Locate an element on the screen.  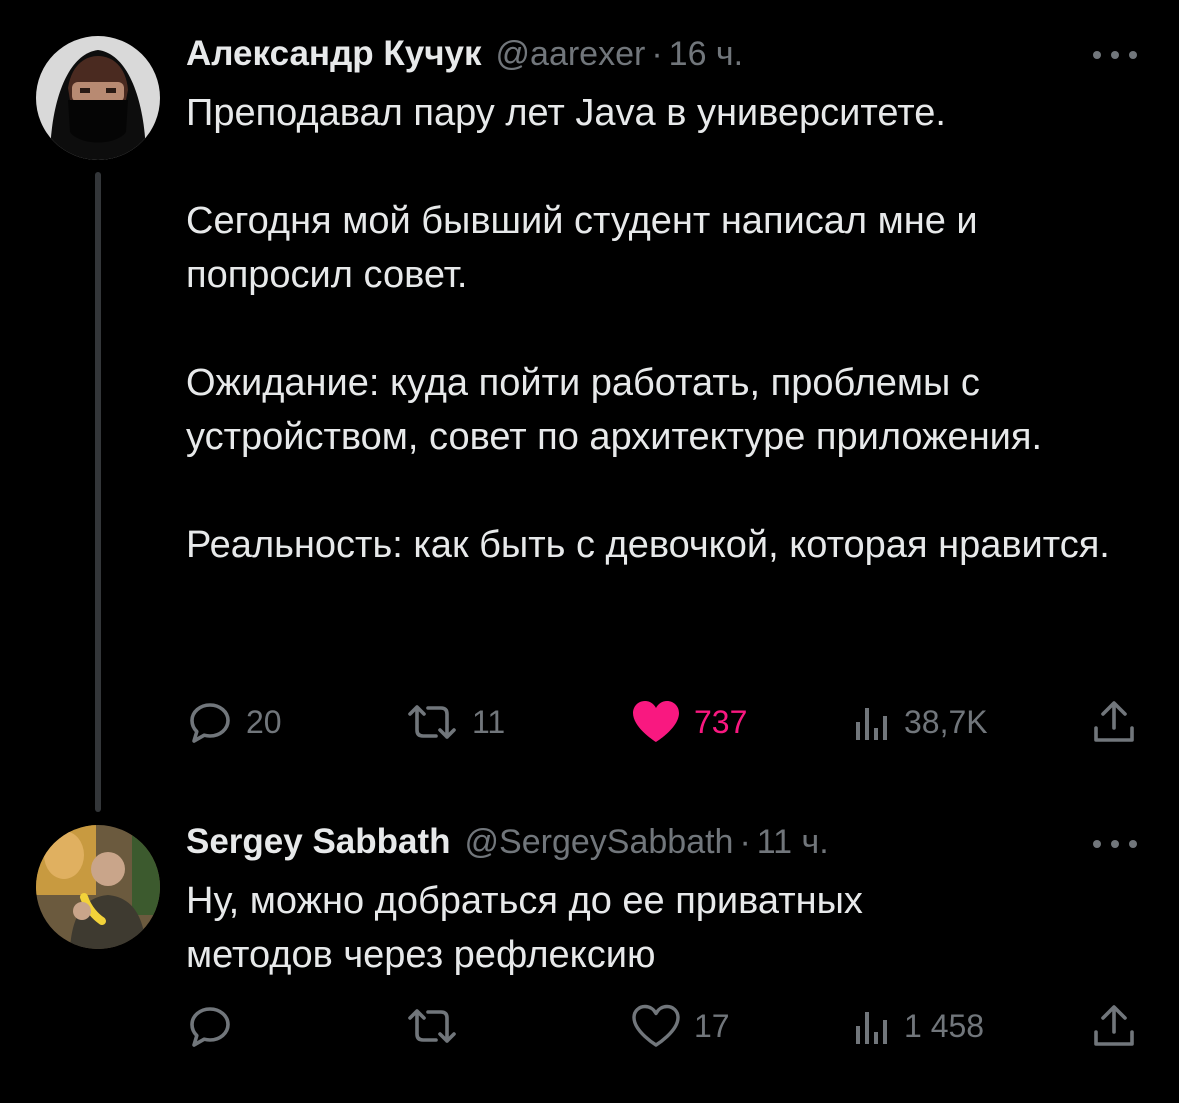
tweet-timestamp: 11 ч. is located at coordinates (793, 842).